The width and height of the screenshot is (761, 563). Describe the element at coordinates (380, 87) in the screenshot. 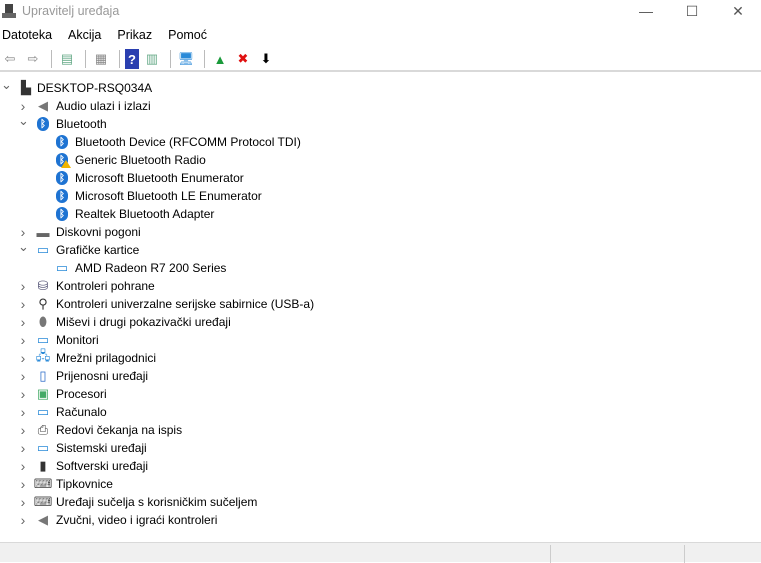

I see `tree-item: ⌄ ▙ DESKTOP-RSQ034A` at that location.